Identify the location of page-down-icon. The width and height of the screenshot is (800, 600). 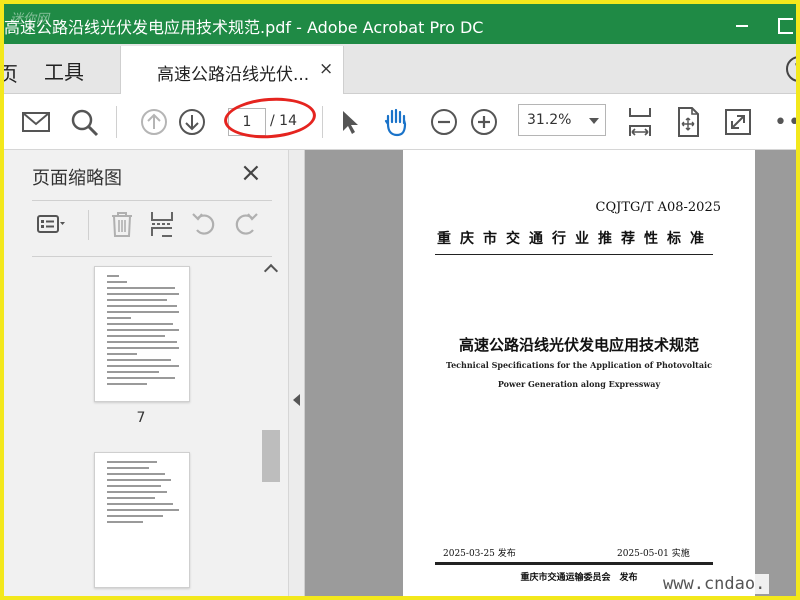
(192, 122).